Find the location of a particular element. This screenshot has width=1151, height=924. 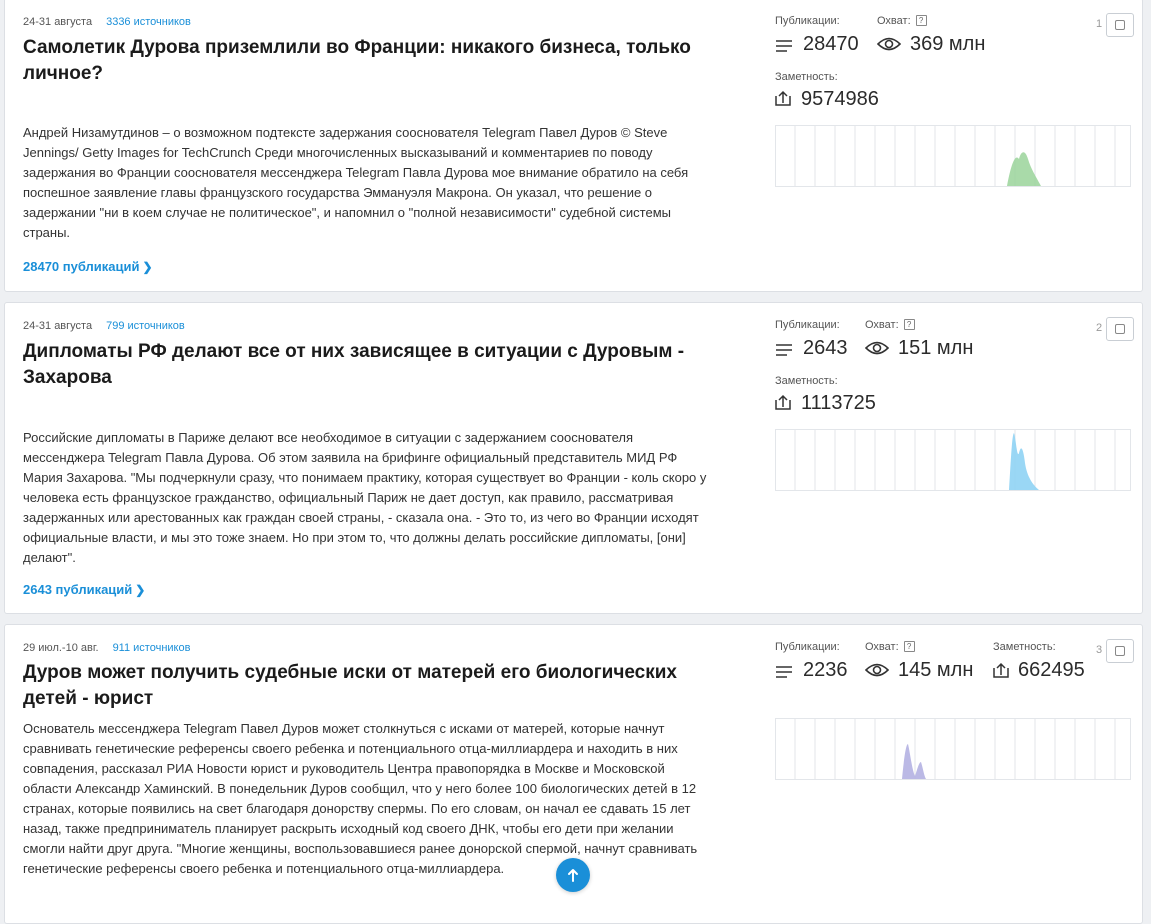

story-number: 3 is located at coordinates (1099, 650).